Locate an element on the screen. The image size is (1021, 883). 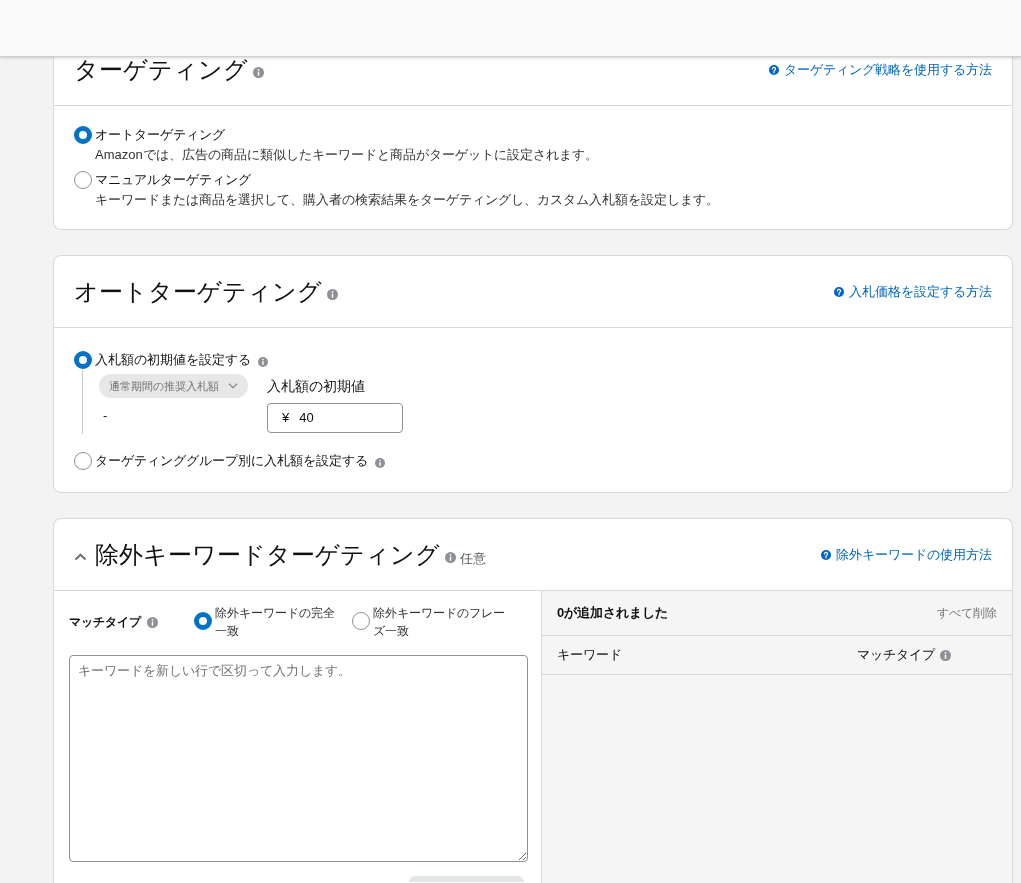
chevron-down-icon is located at coordinates (233, 386).